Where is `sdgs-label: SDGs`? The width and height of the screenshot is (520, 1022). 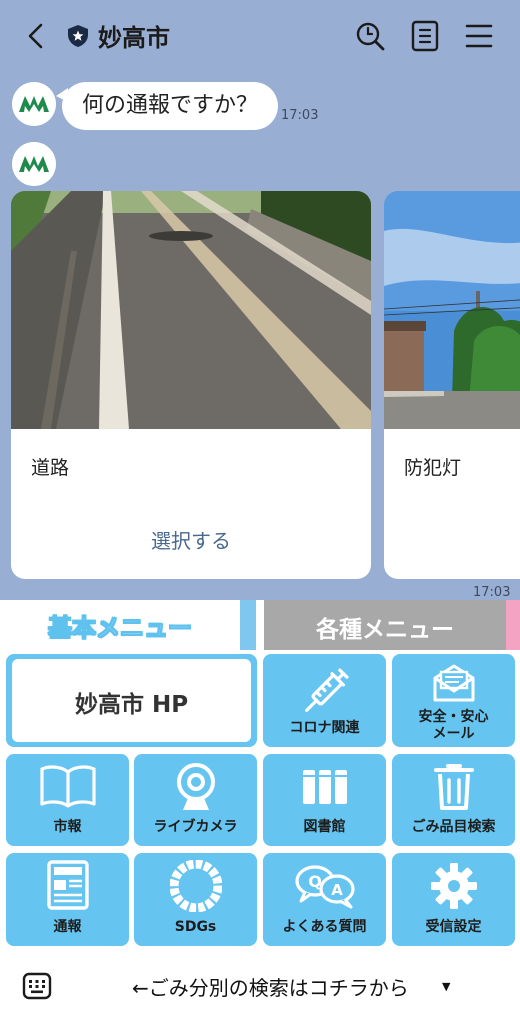 sdgs-label: SDGs is located at coordinates (195, 927).